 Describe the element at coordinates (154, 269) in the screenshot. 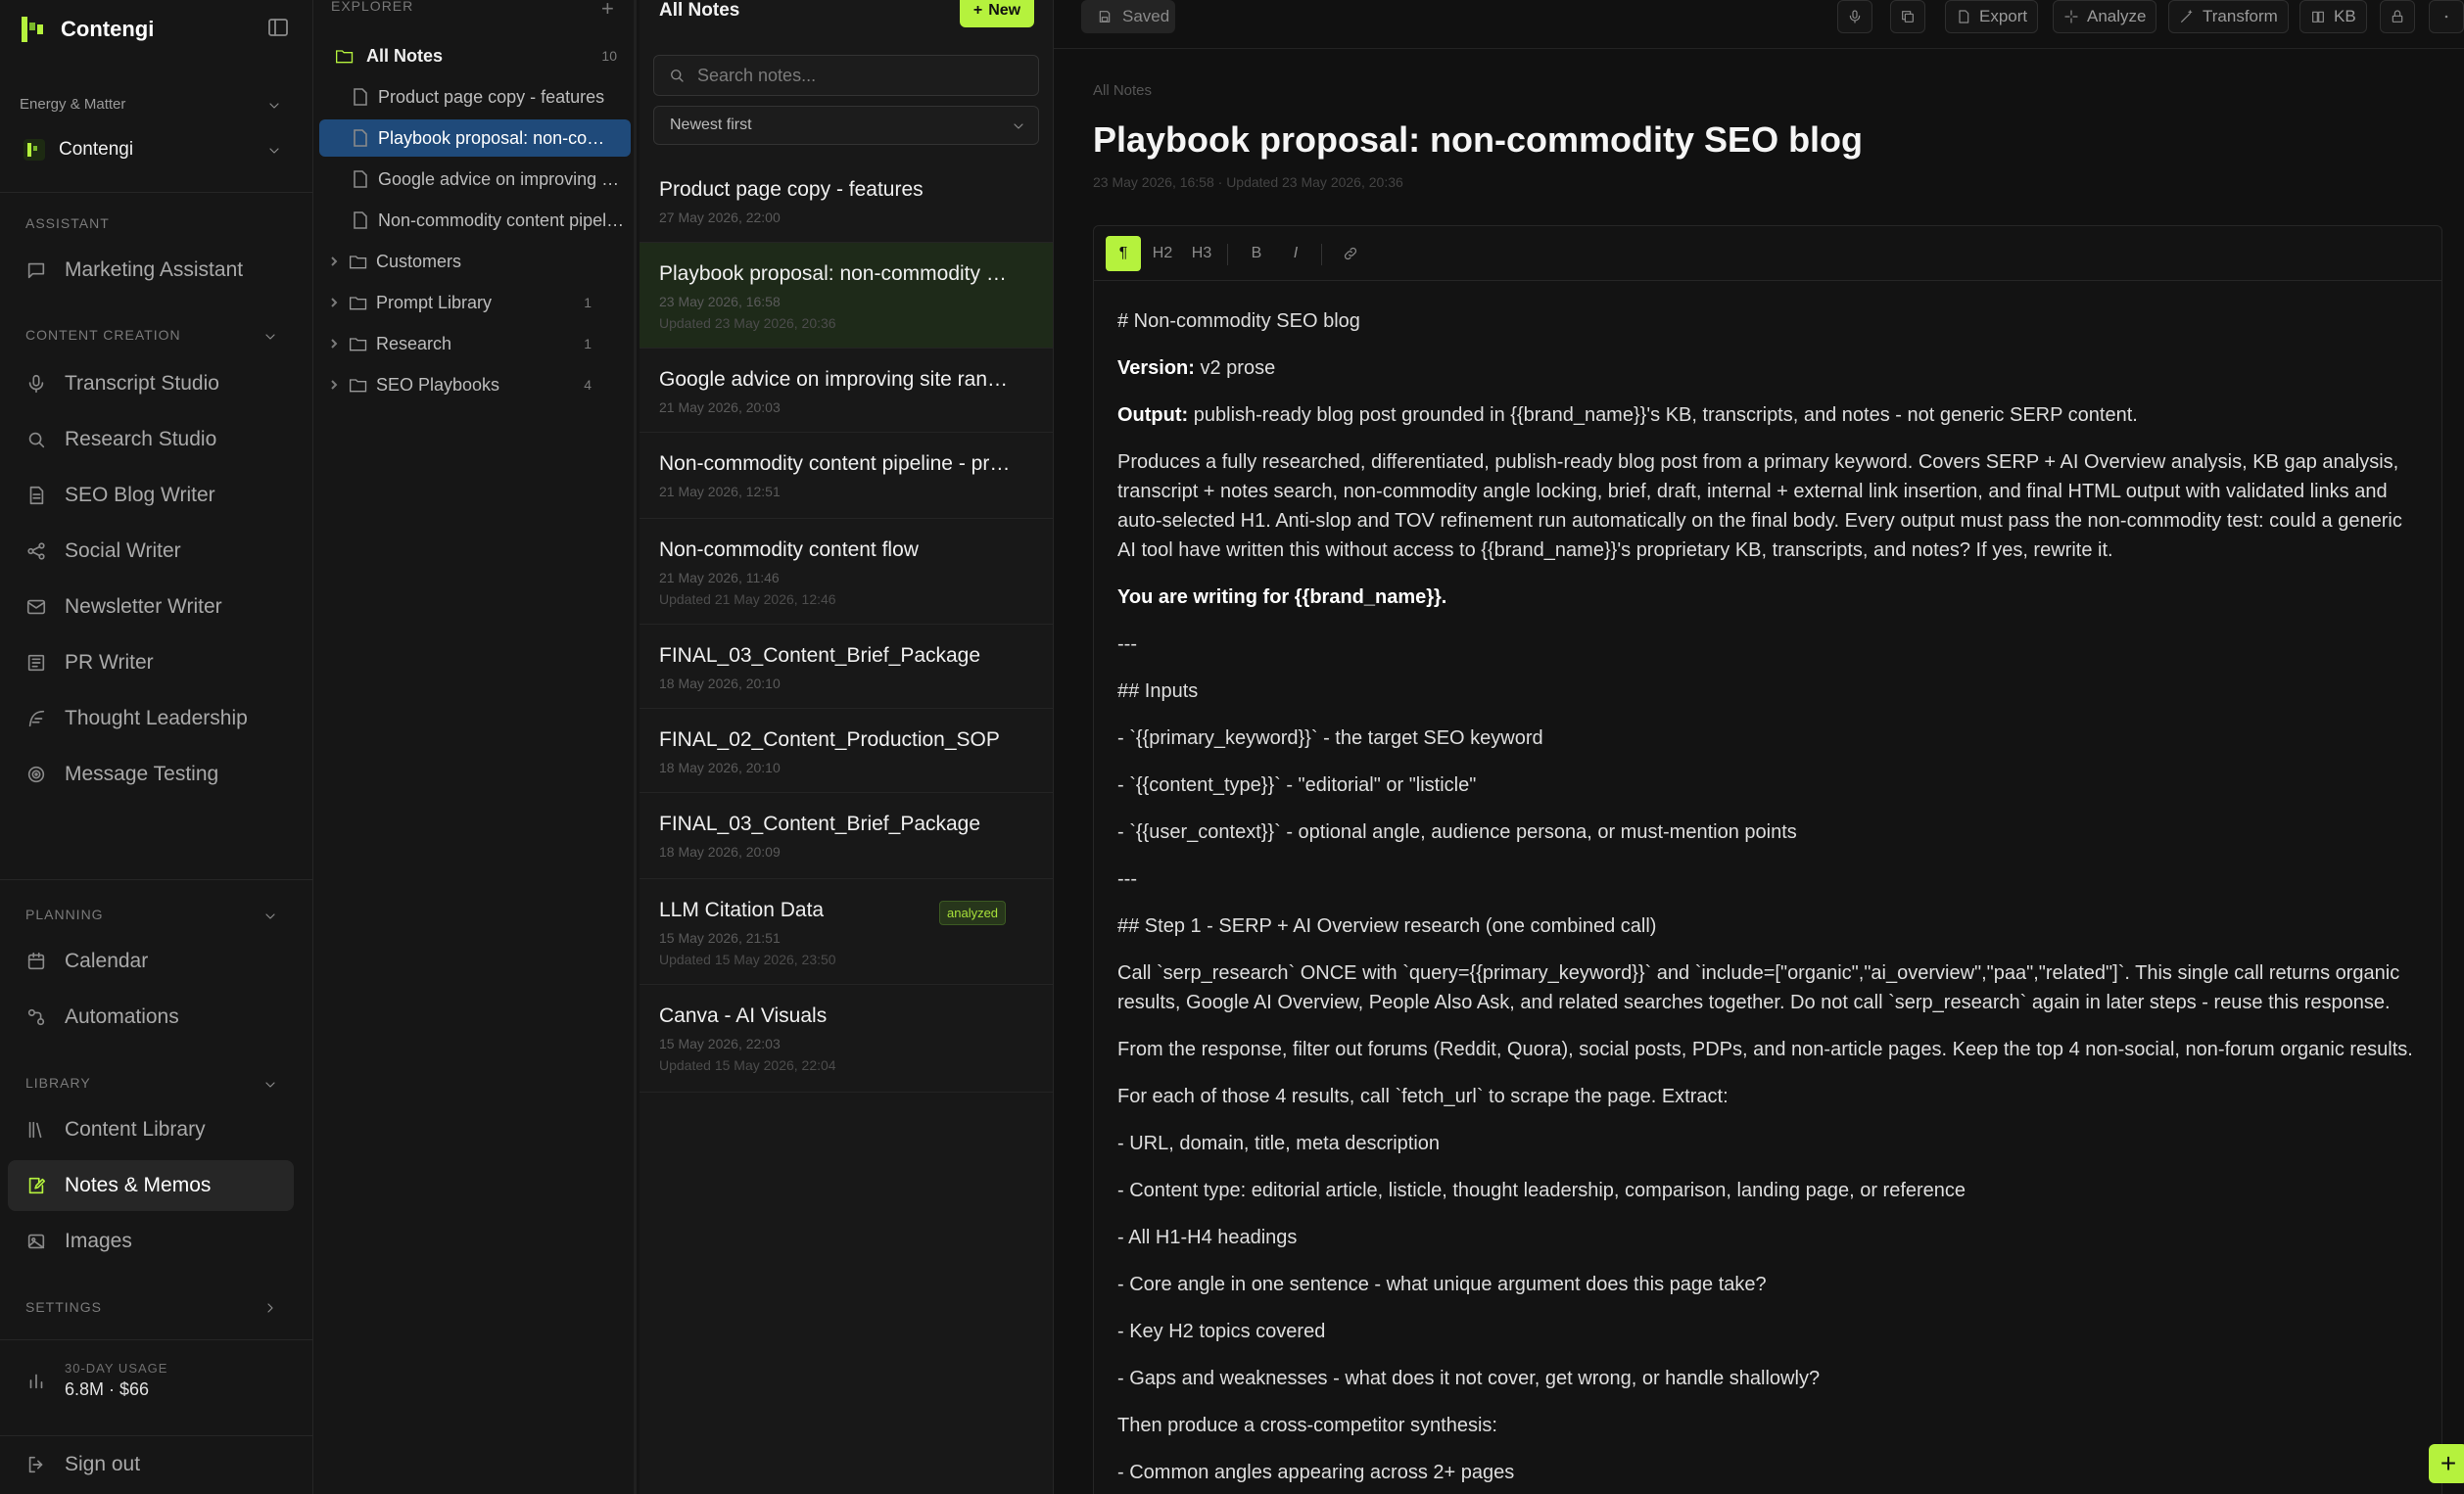

I see `nav-label: Marketing Assistant` at that location.